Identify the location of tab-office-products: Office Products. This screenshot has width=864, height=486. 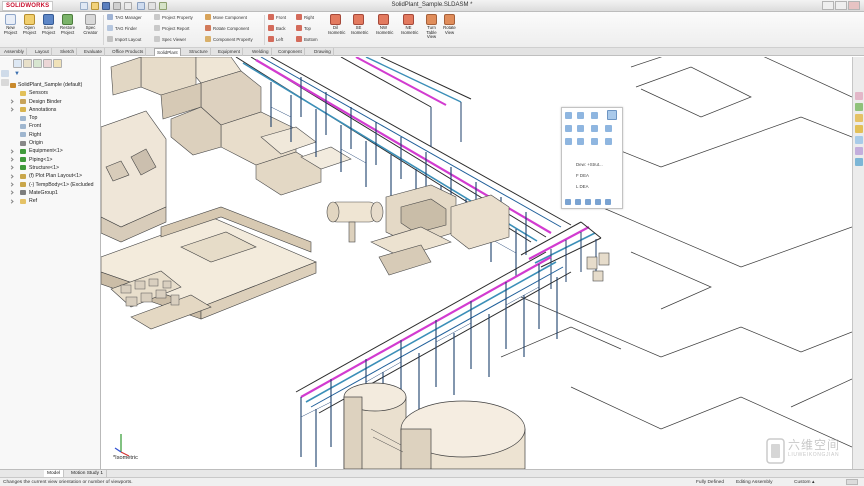
(128, 52).